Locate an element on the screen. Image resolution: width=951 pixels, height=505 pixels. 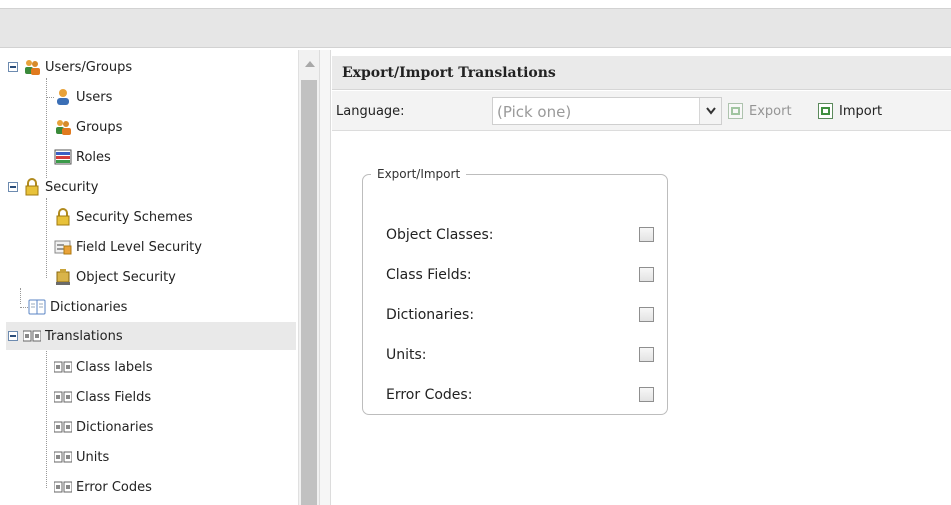
tree-node-security-schemes: Security Schemes is located at coordinates (123, 217).